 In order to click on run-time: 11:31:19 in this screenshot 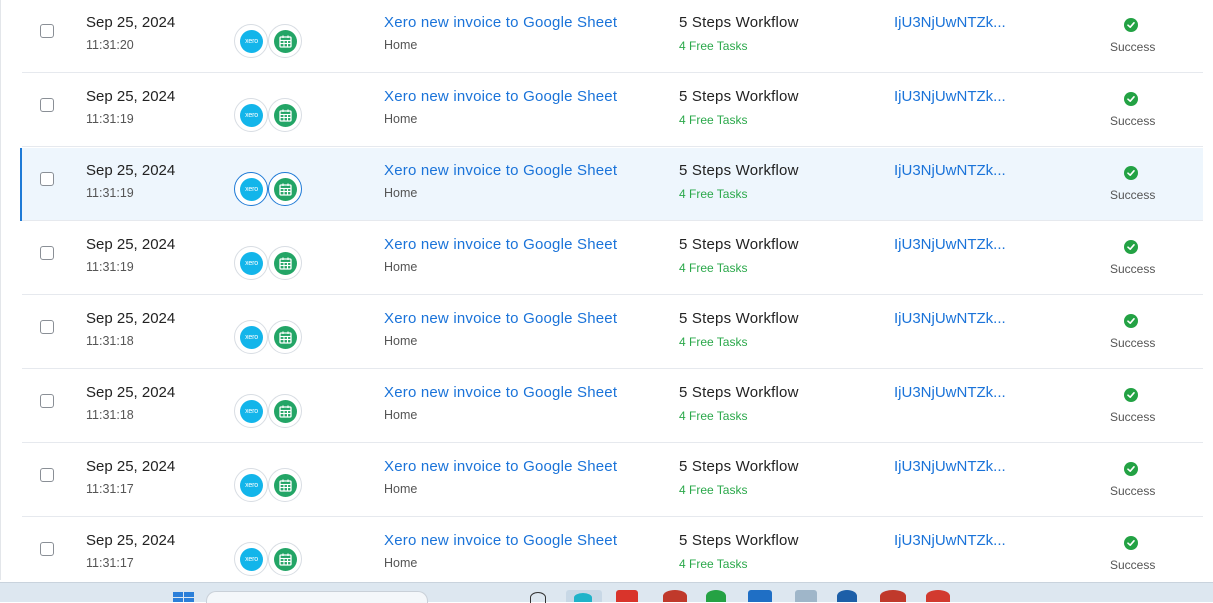, I will do `click(110, 267)`.